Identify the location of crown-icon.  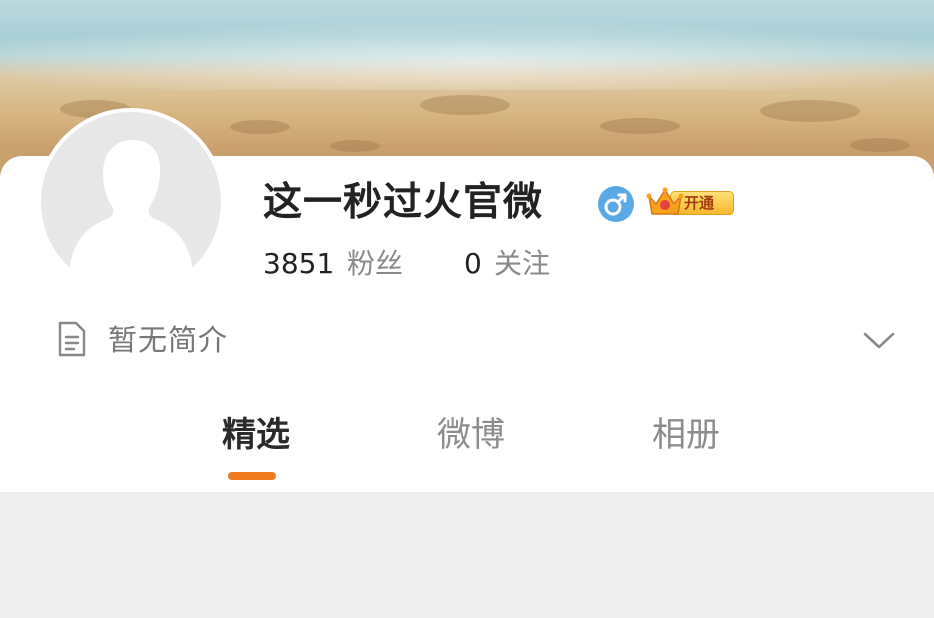
(665, 201).